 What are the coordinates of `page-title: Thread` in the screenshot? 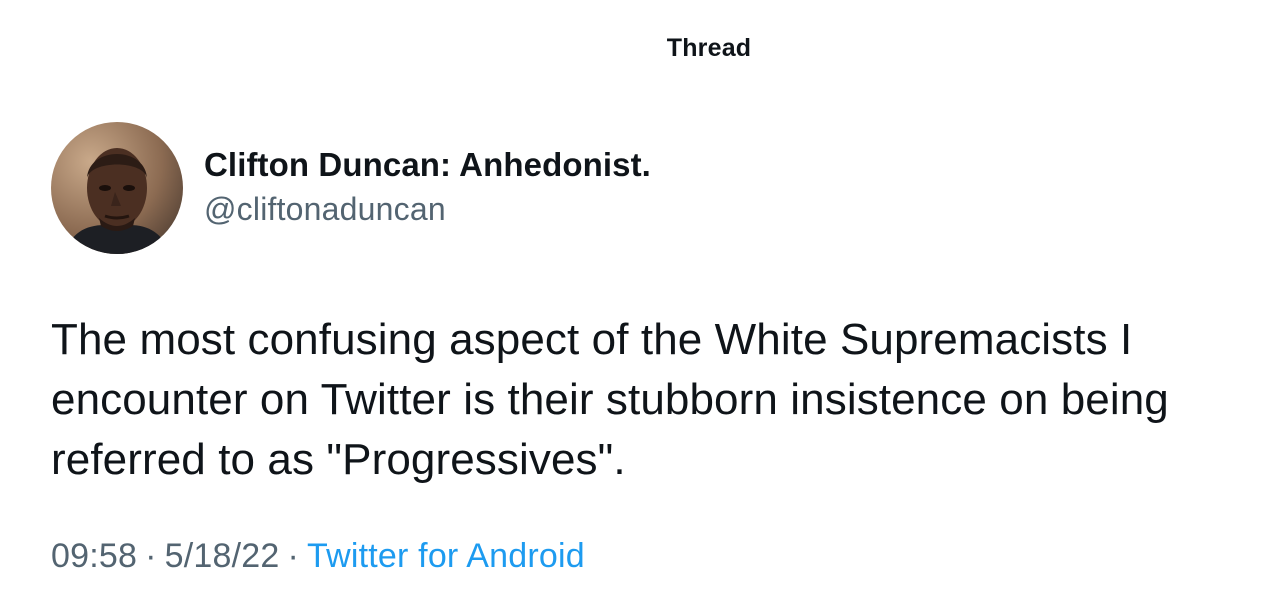 It's located at (709, 48).